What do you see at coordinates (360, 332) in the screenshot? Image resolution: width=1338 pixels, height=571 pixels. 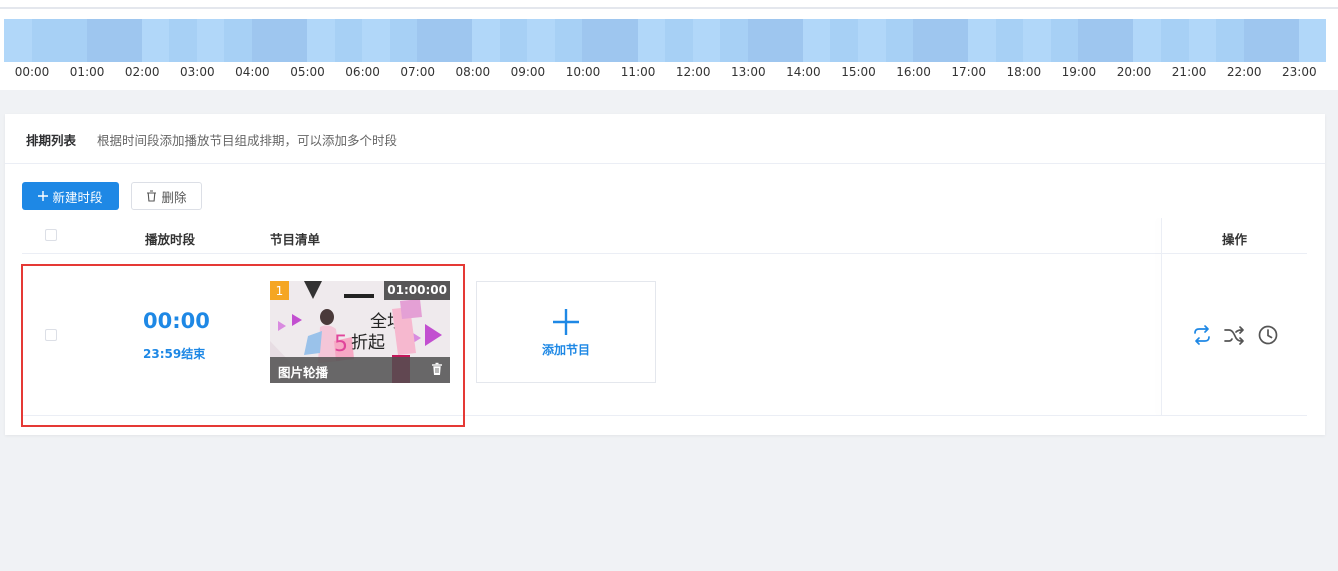 I see `program-card: 全场 5 折起 1 01:00:00 图片轮播` at bounding box center [360, 332].